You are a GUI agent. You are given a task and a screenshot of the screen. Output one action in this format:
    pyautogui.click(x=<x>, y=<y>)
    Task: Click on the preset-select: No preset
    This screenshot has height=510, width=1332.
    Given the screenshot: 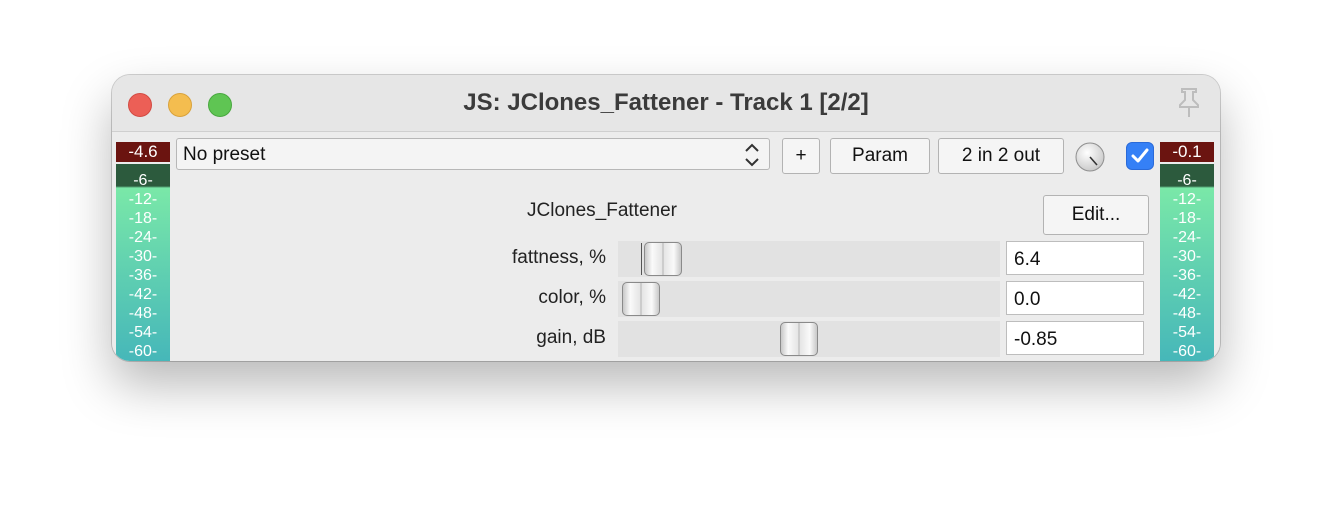 What is the action you would take?
    pyautogui.click(x=473, y=154)
    